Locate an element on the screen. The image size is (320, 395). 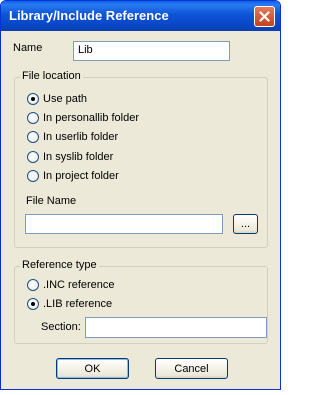
radio-use-path: Use path is located at coordinates (57, 99).